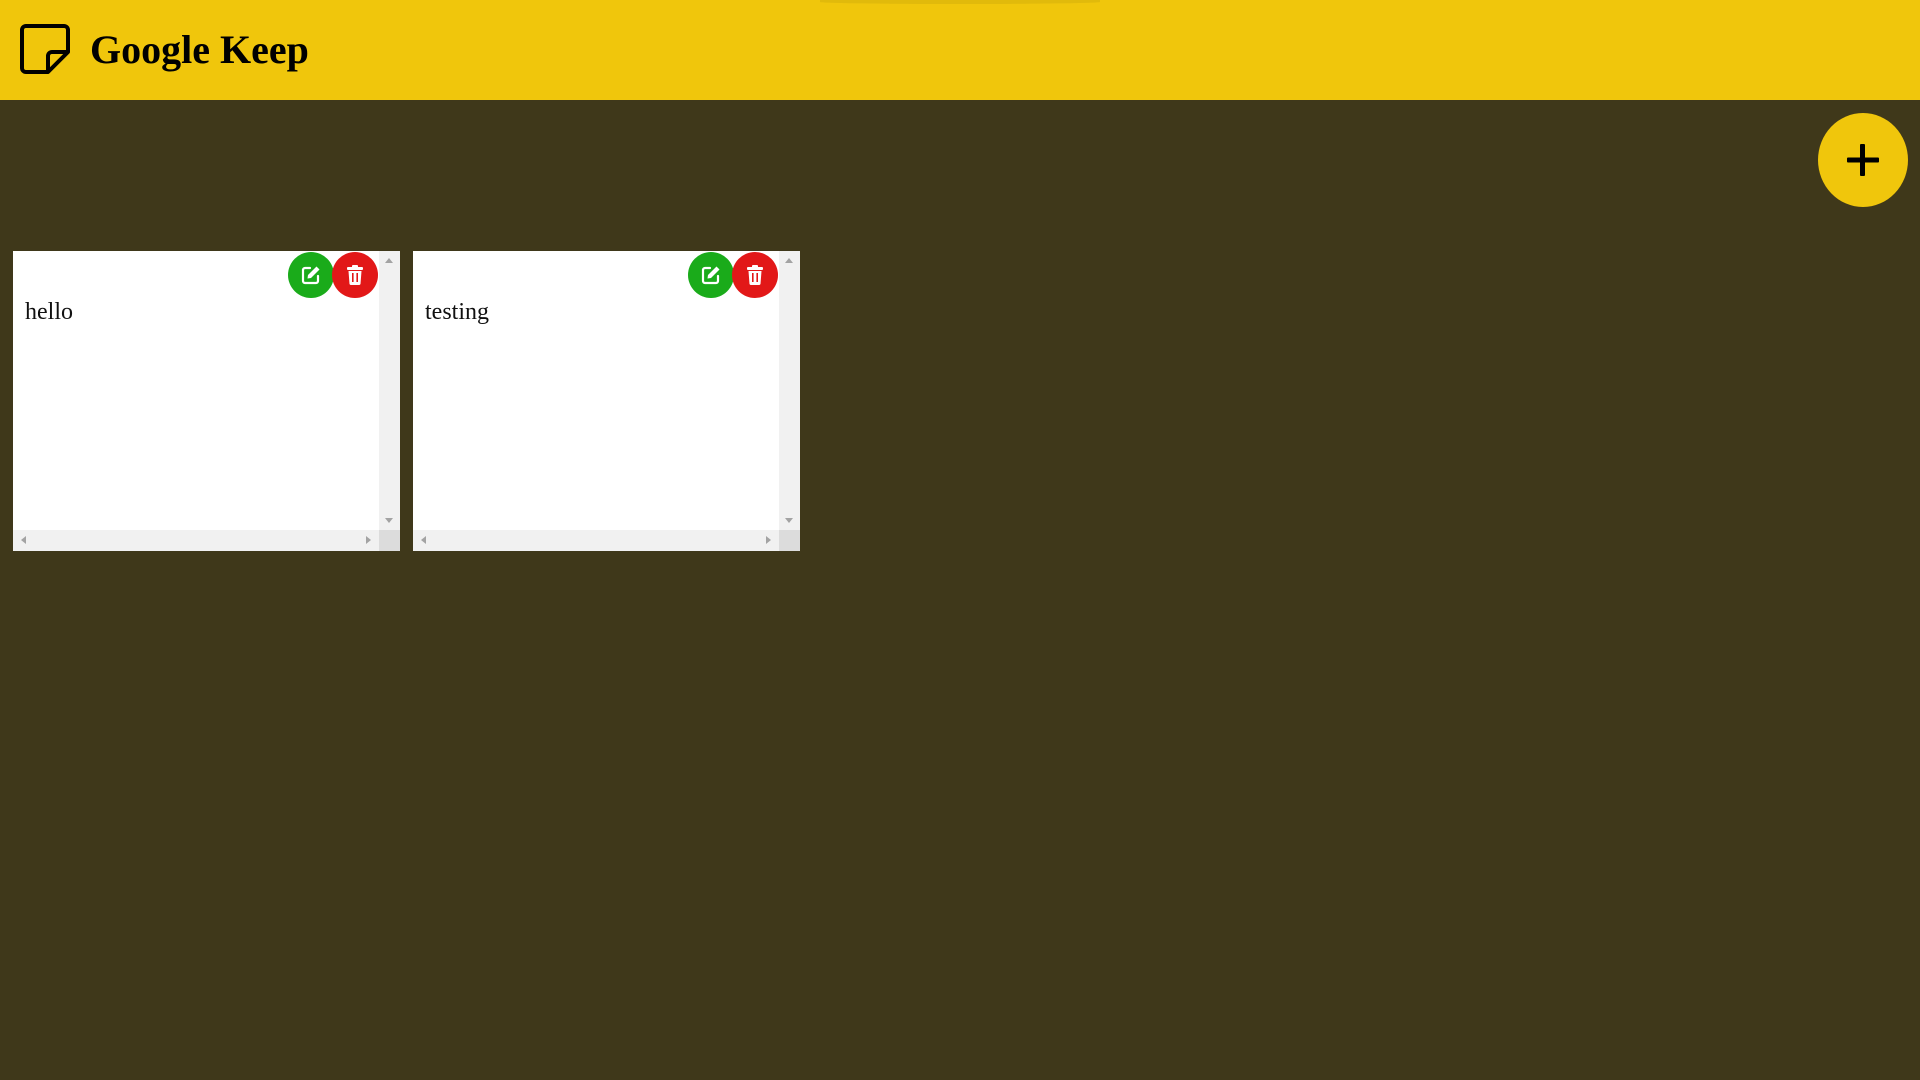  What do you see at coordinates (199, 49) in the screenshot?
I see `app-title: Google Keep` at bounding box center [199, 49].